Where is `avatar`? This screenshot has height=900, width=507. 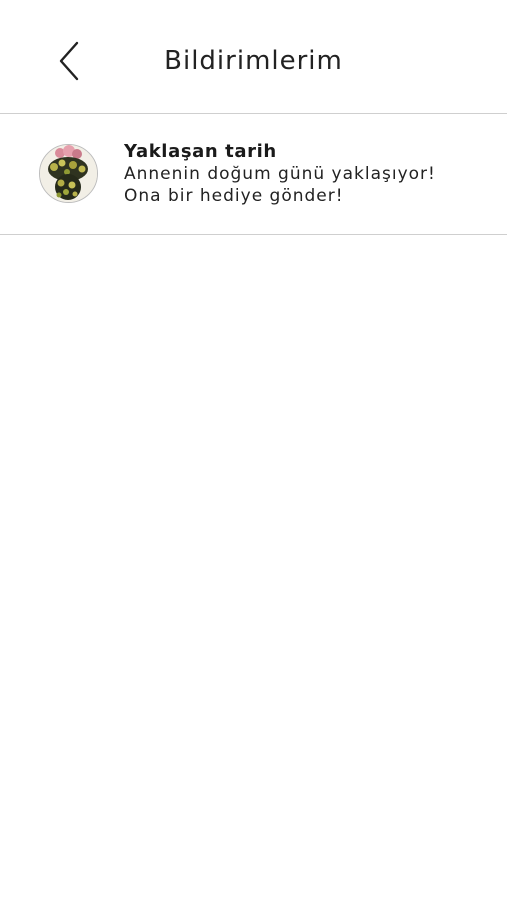 avatar is located at coordinates (68, 173).